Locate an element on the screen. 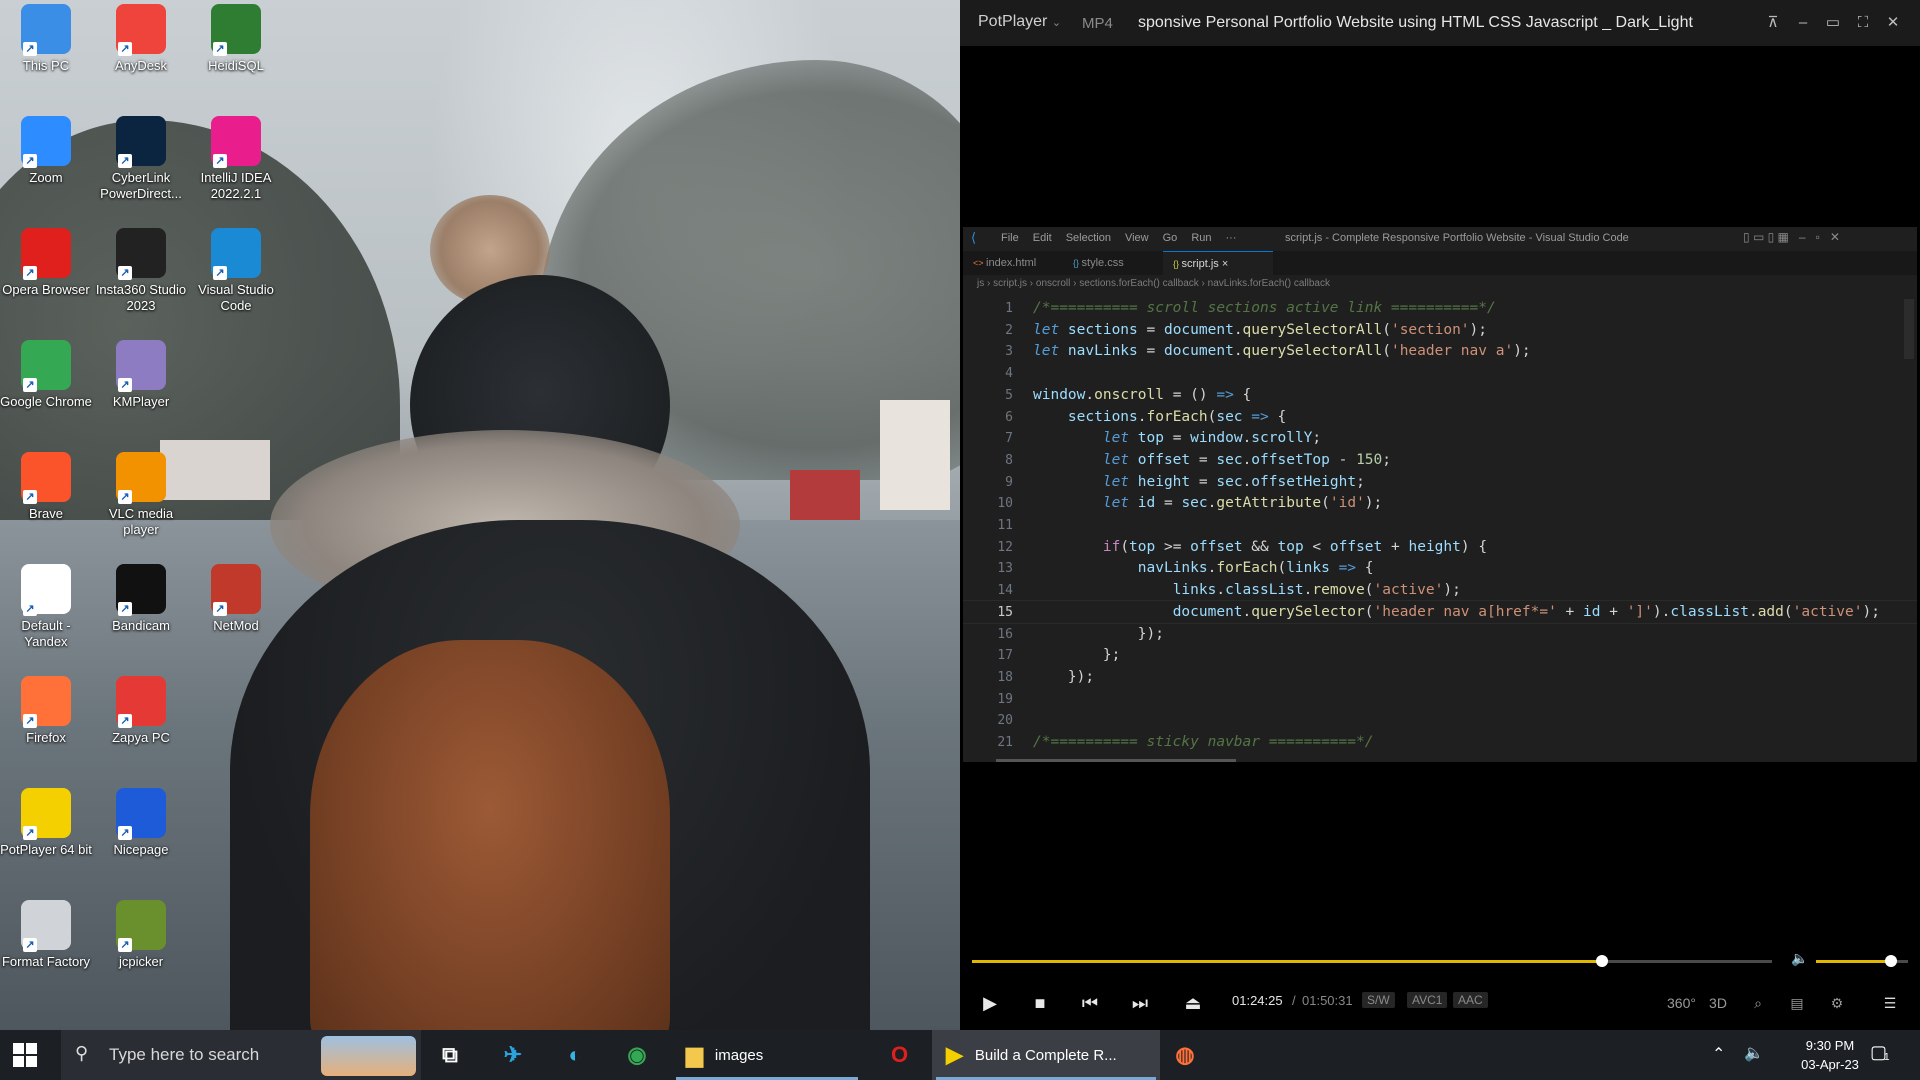  code-token: querySelectorAll is located at coordinates (1312, 351).